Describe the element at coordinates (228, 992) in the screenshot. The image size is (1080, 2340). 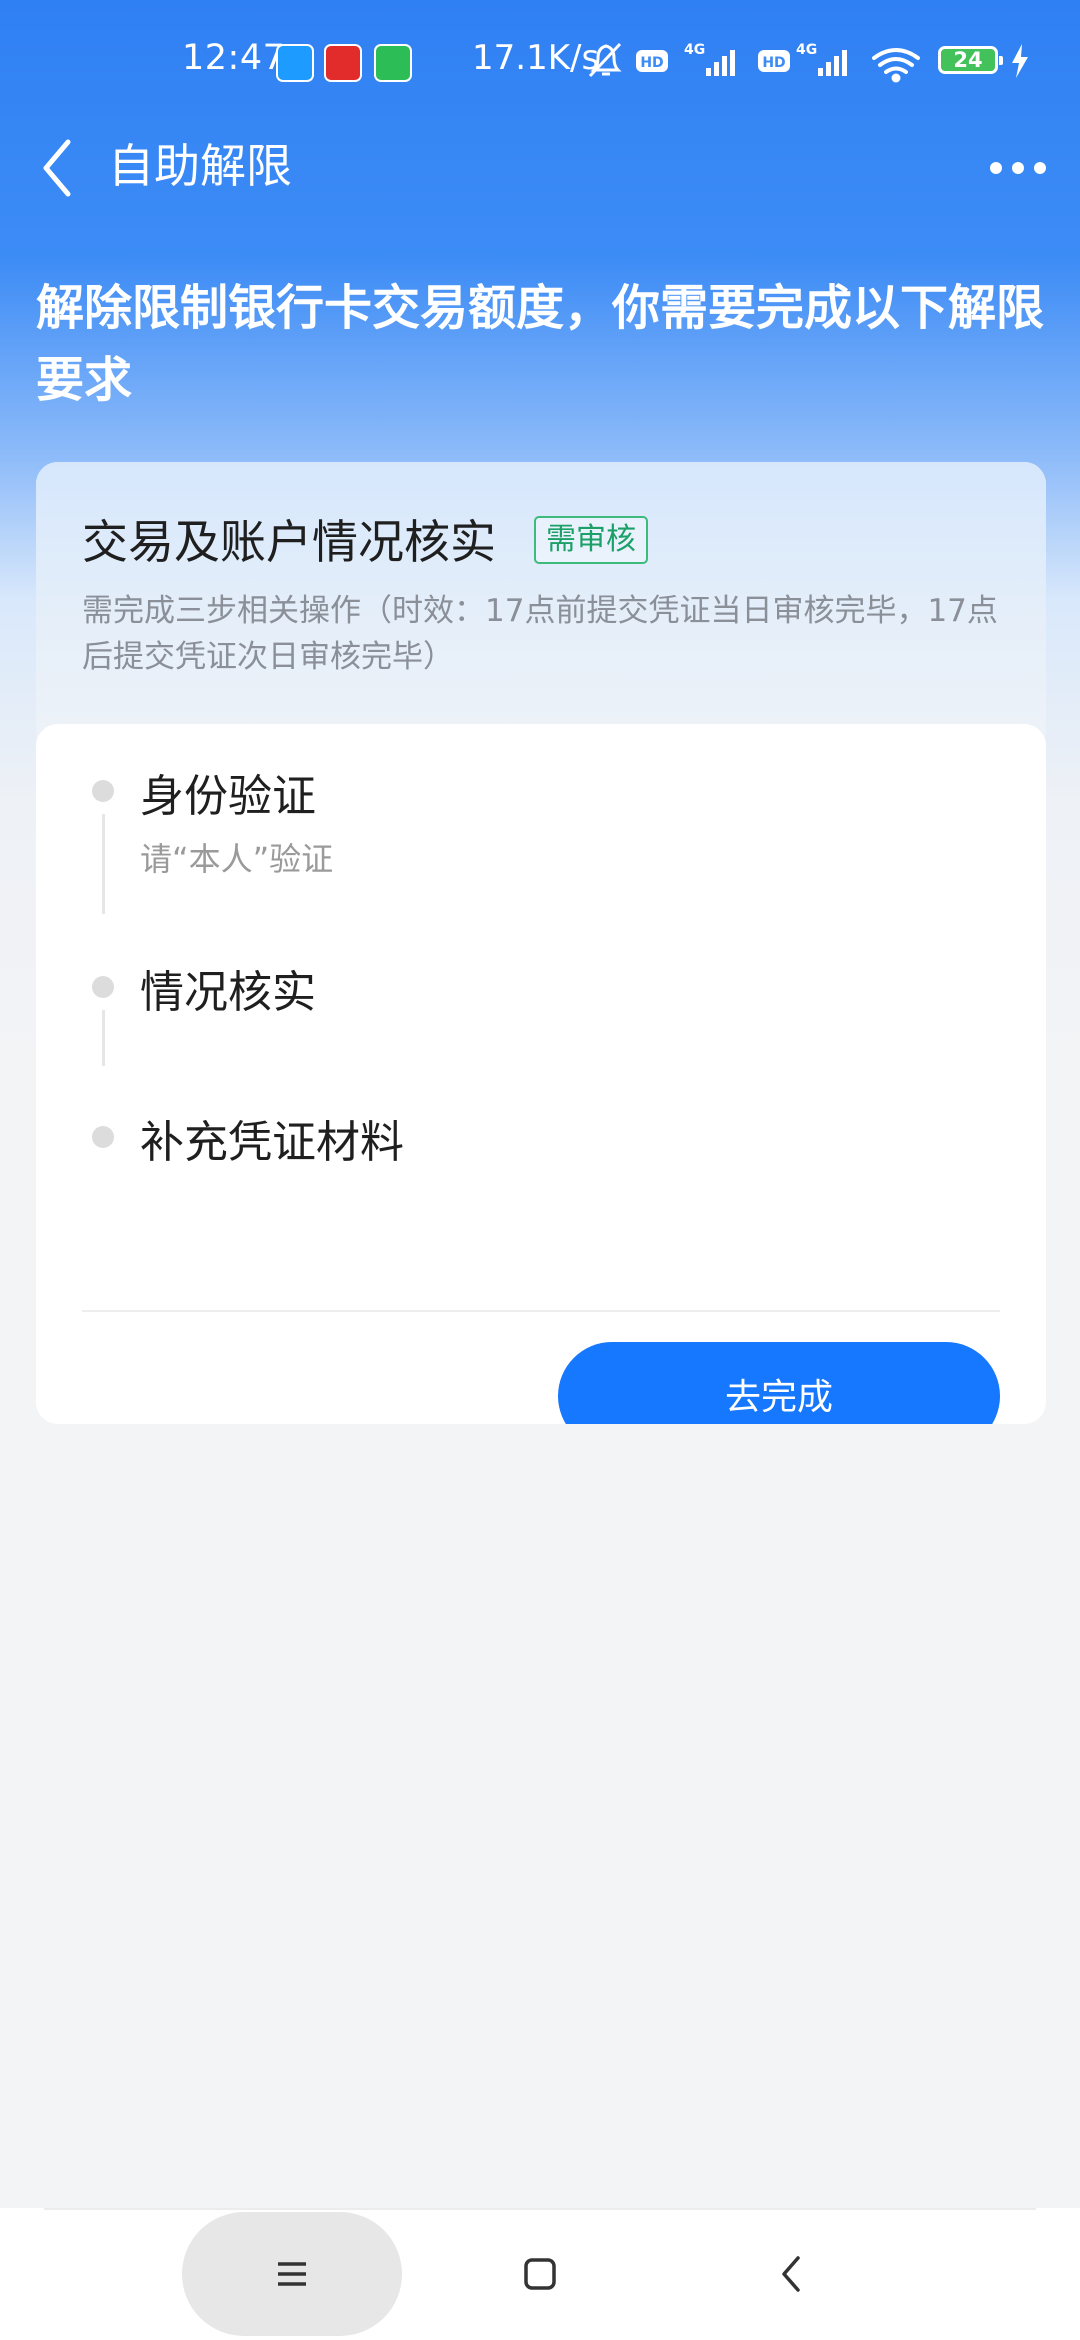
I see `step-title-verification: 情况核实` at that location.